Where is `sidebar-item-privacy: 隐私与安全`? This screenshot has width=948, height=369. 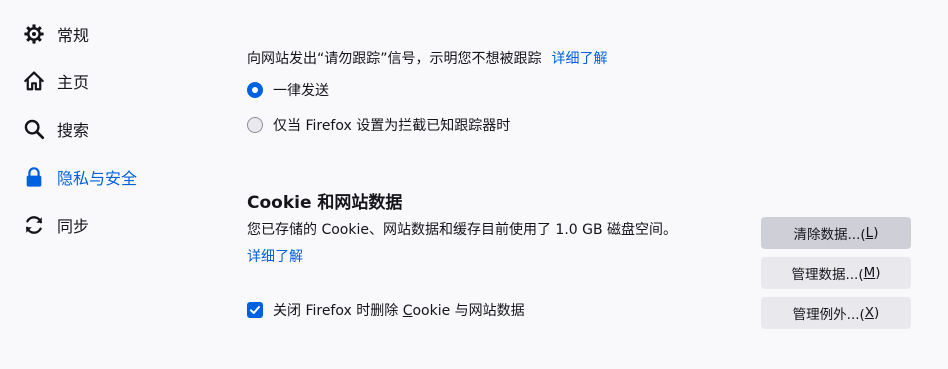 sidebar-item-privacy: 隐私与安全 is located at coordinates (79, 177).